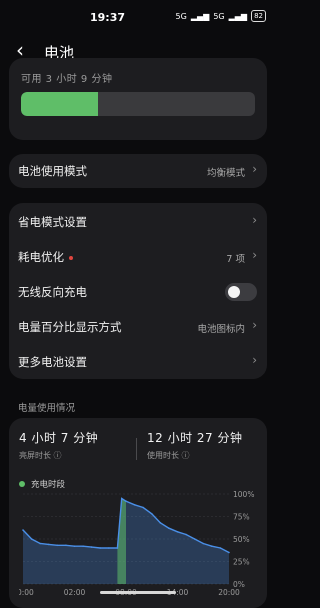  I want to click on battery-usage-chart: 100%75%50%25%0%20:0002:0008:0014:0020:00, so click(136, 543).